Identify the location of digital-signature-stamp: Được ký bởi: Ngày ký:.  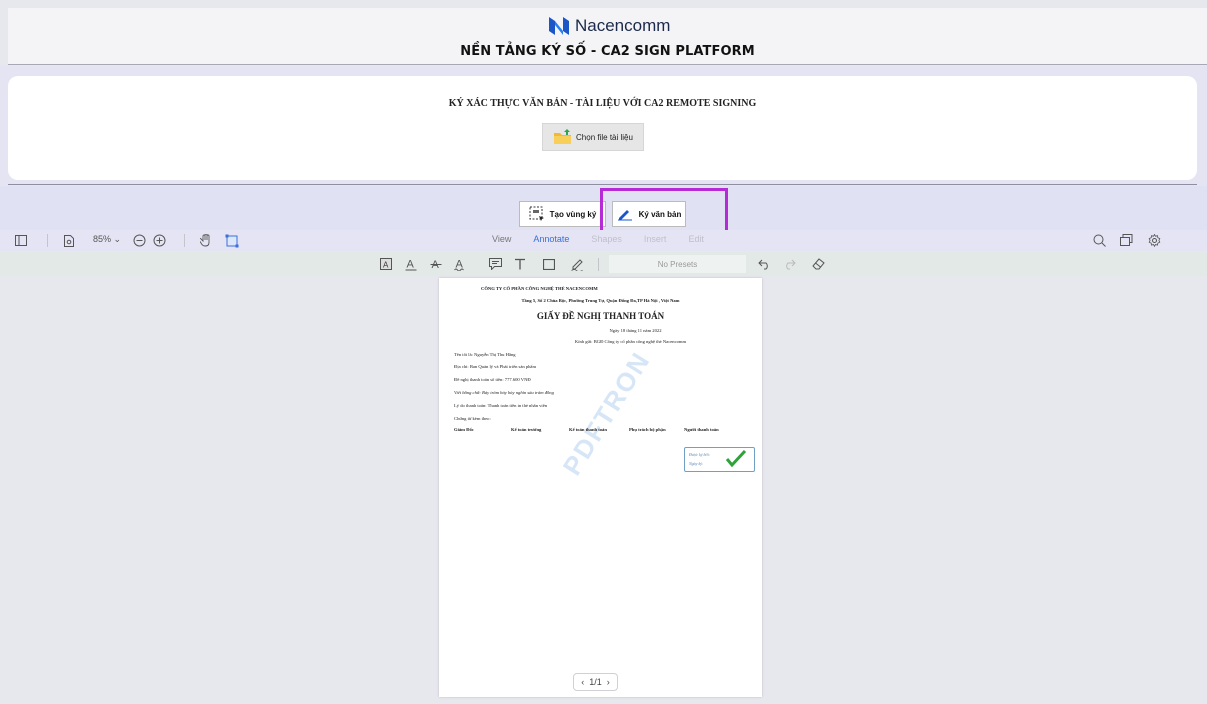
(719, 459).